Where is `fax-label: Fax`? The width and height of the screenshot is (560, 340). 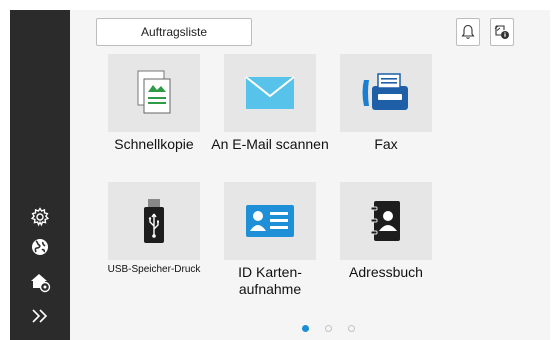 fax-label: Fax is located at coordinates (386, 144).